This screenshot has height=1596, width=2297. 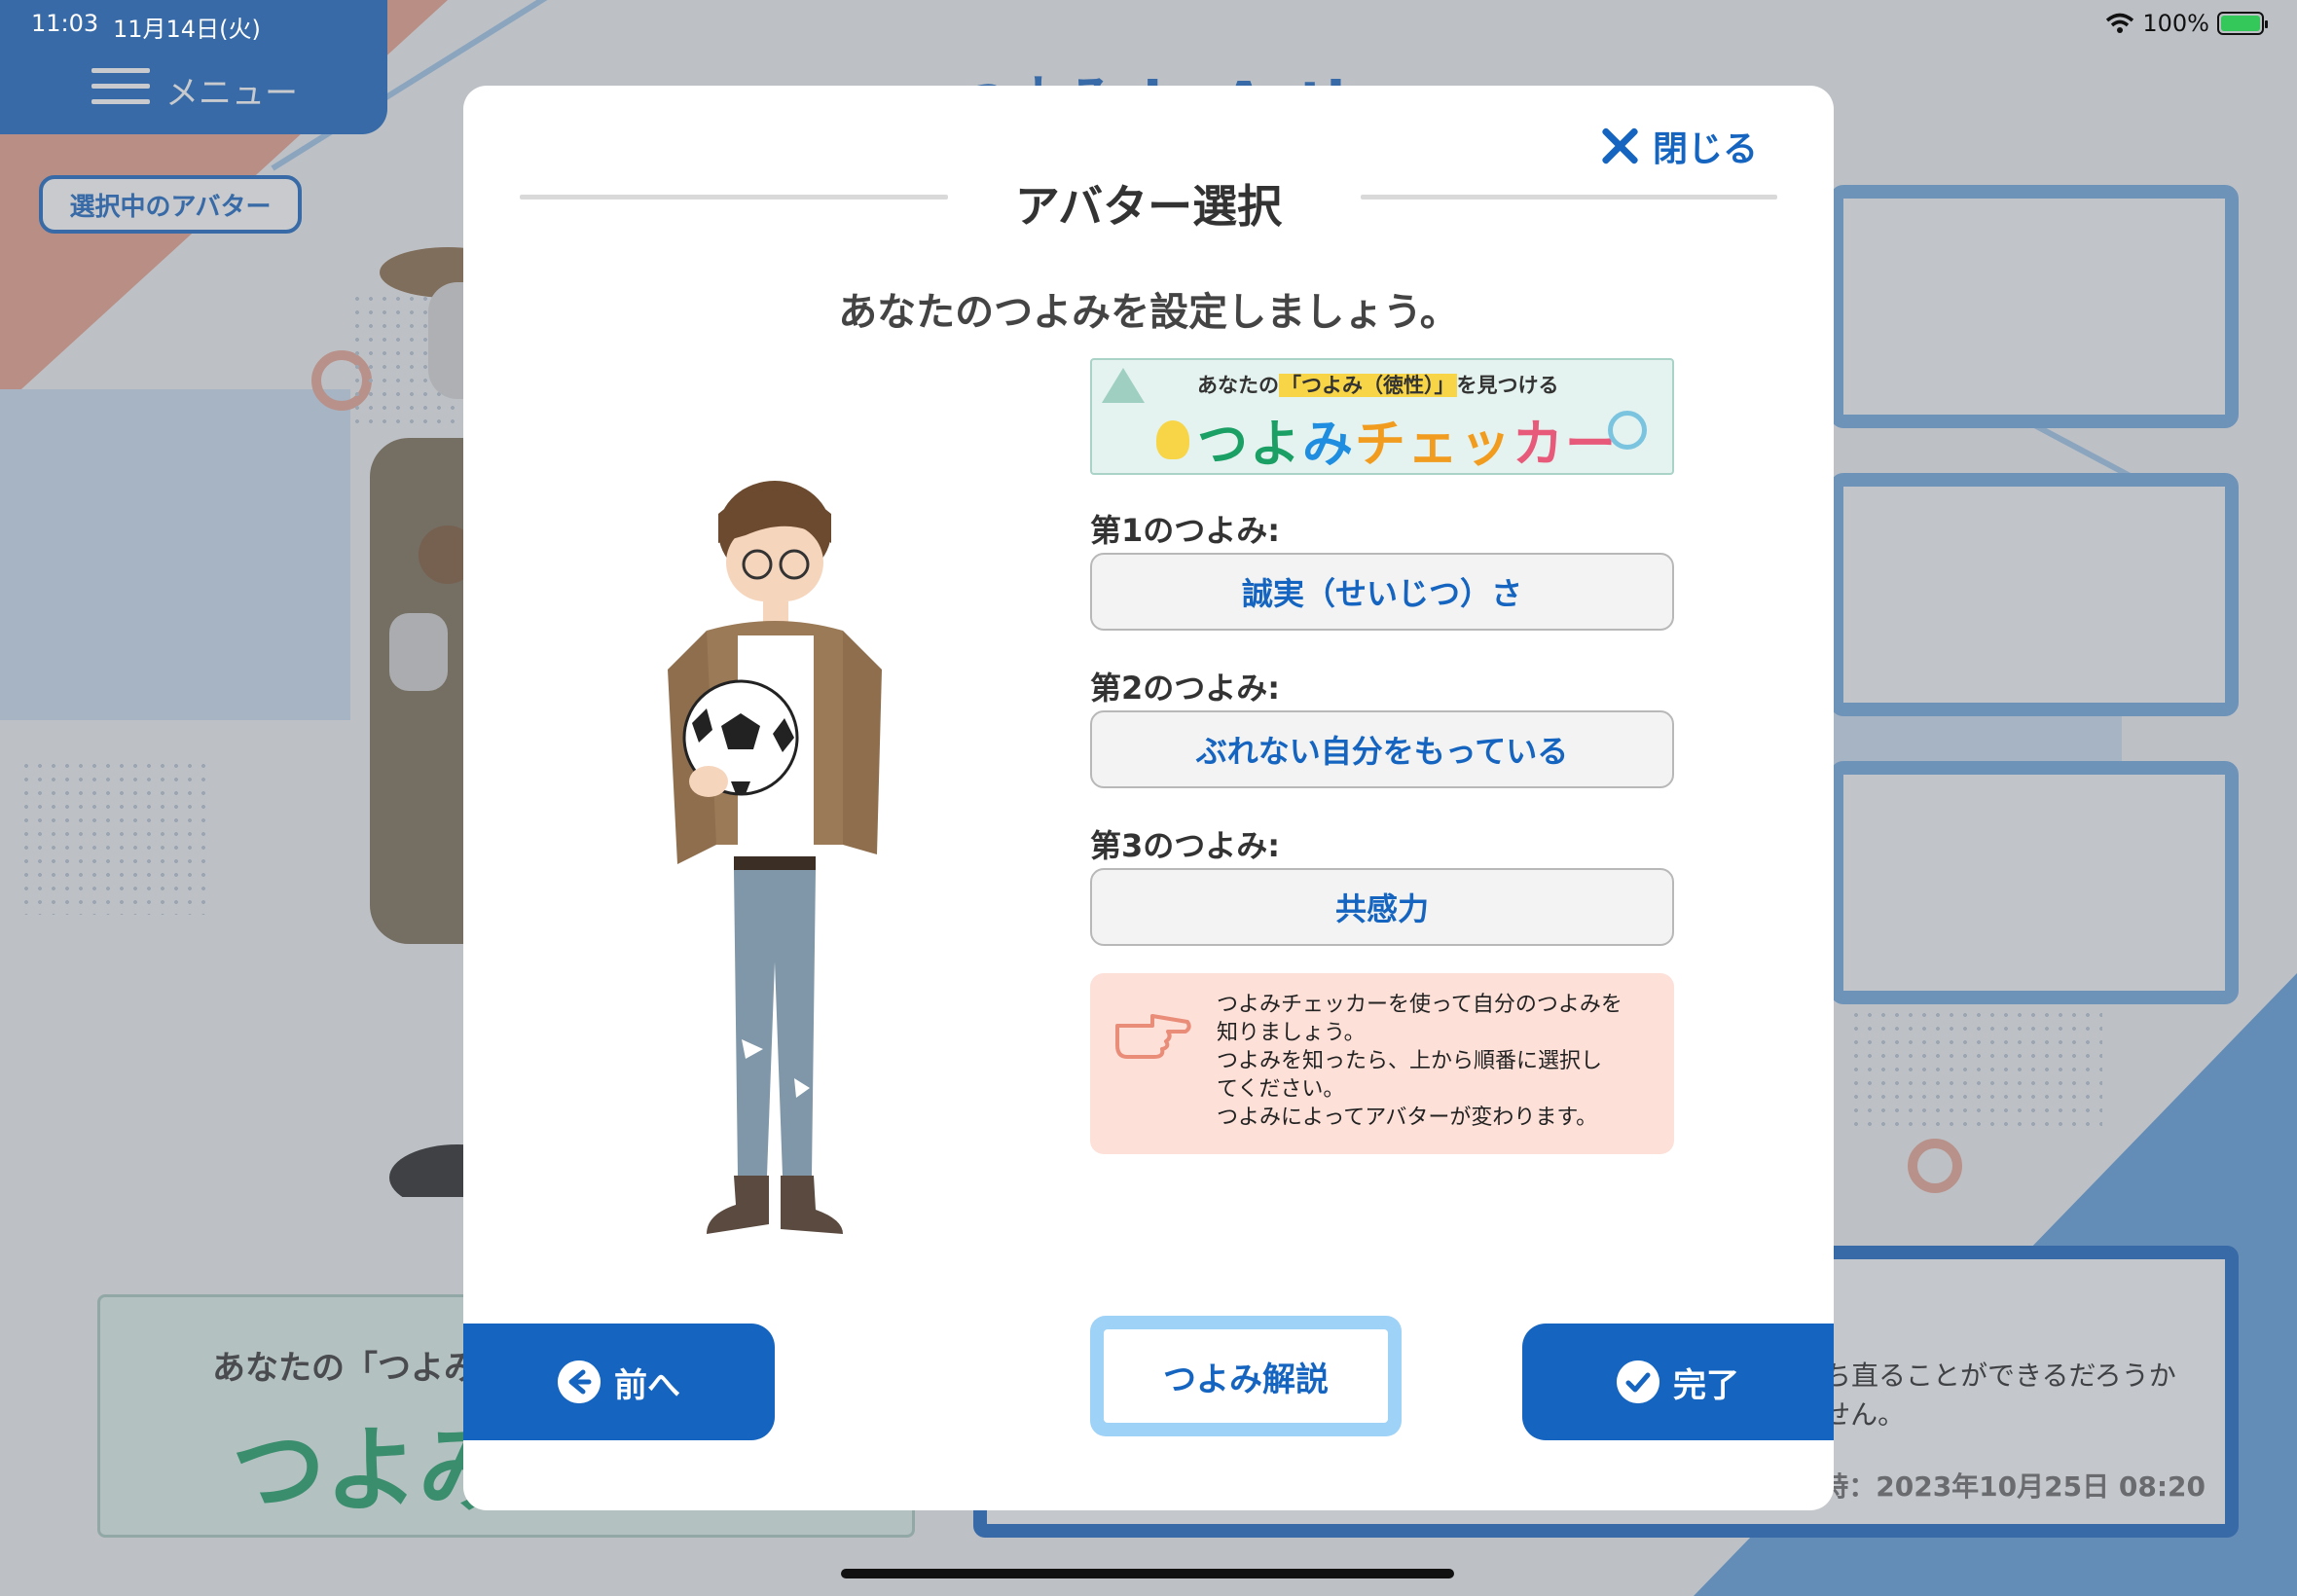 I want to click on avatar-illustration, so click(x=775, y=857).